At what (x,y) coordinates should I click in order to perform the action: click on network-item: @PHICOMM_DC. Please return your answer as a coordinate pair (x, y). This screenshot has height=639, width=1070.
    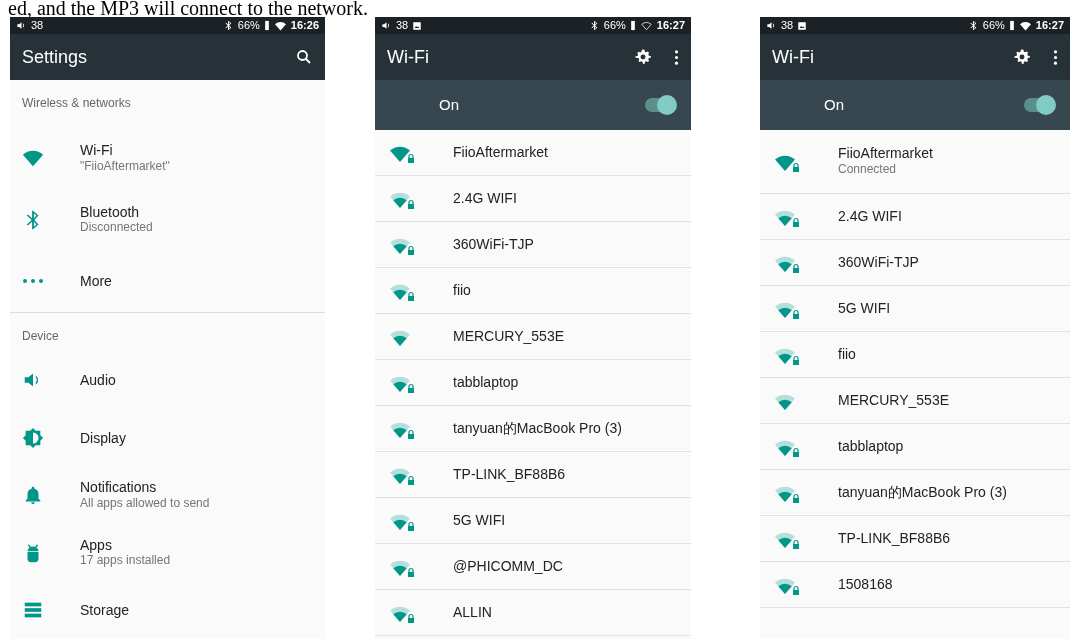
    Looking at the image, I should click on (533, 567).